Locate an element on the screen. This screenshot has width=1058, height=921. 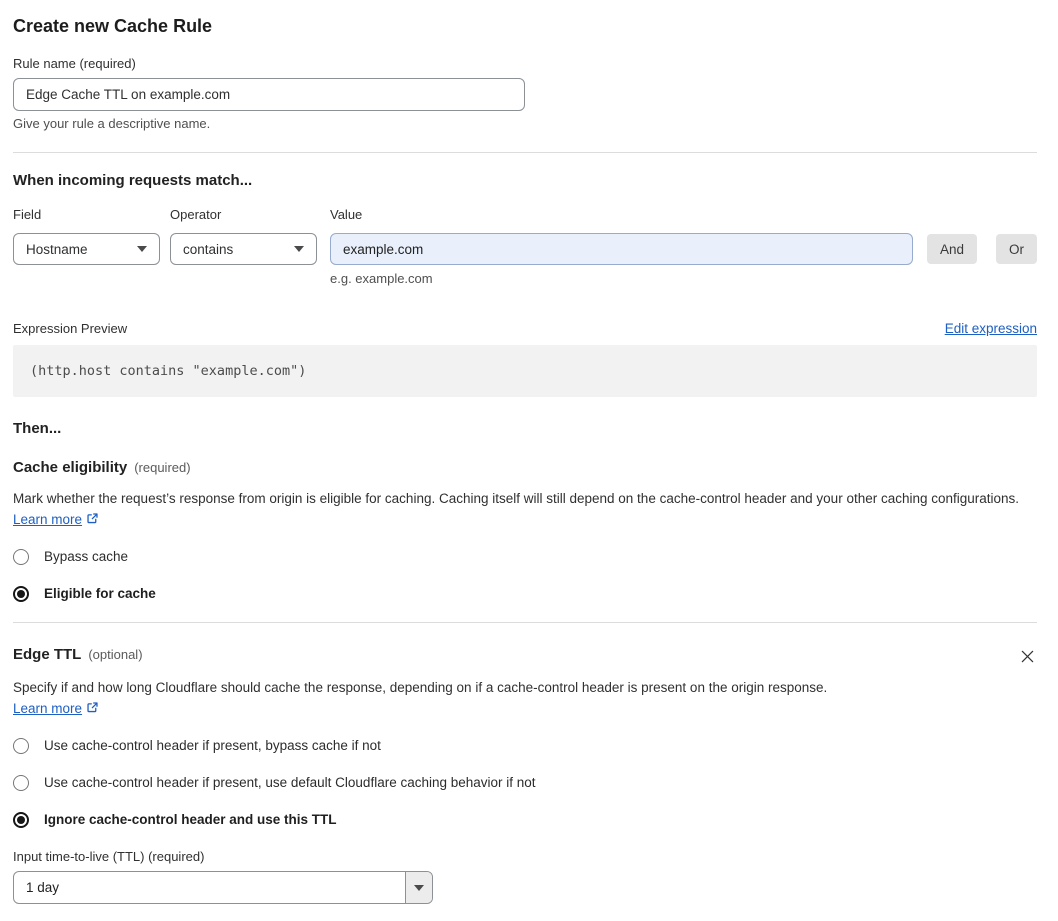
close-icon is located at coordinates (1027, 658).